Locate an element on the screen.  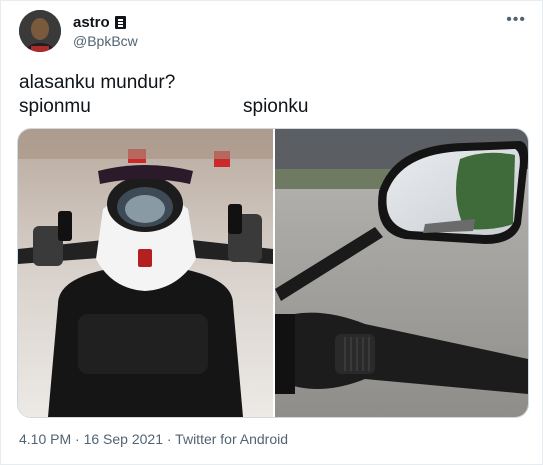
badge-icon is located at coordinates (120, 22).